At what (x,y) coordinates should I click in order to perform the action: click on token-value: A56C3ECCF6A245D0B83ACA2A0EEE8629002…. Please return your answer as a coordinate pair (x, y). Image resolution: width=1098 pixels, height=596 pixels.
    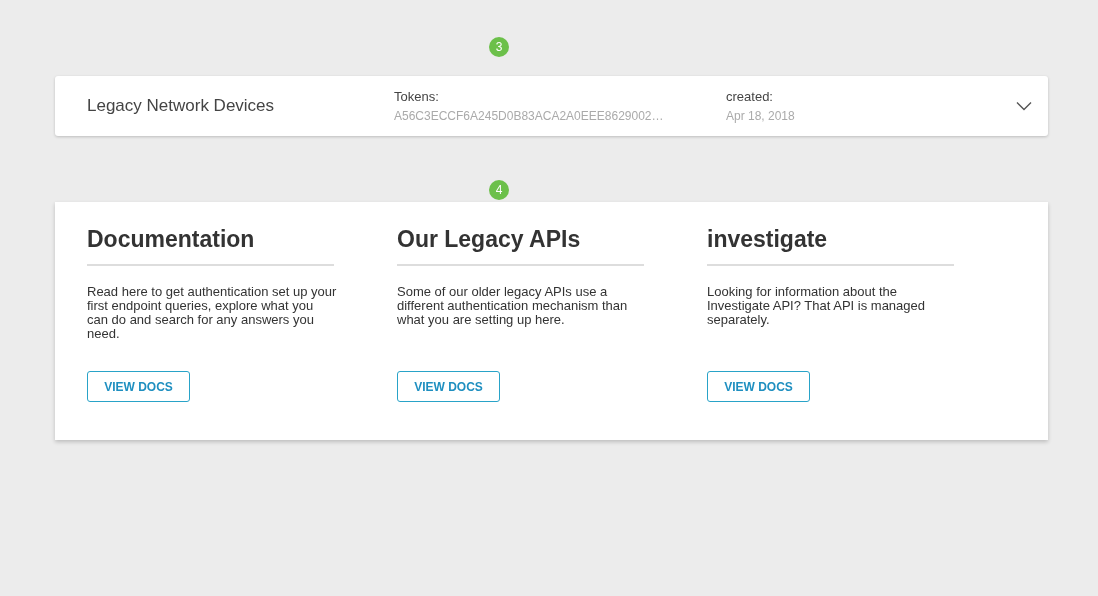
    Looking at the image, I should click on (529, 116).